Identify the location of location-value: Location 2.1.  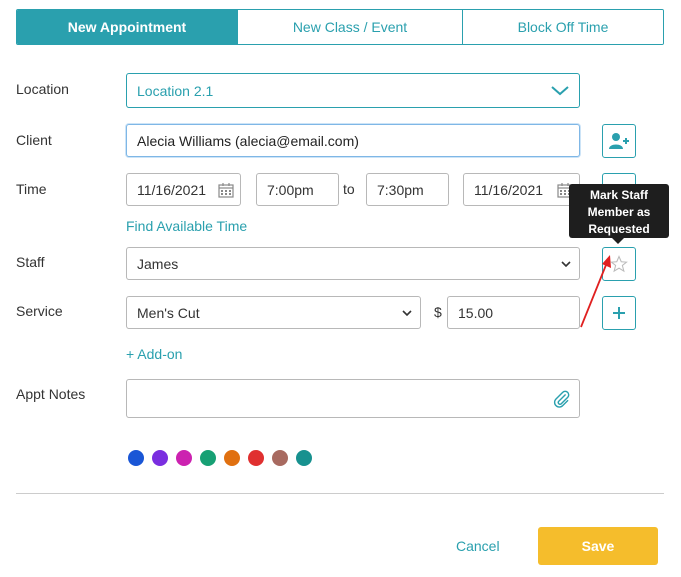
(175, 90).